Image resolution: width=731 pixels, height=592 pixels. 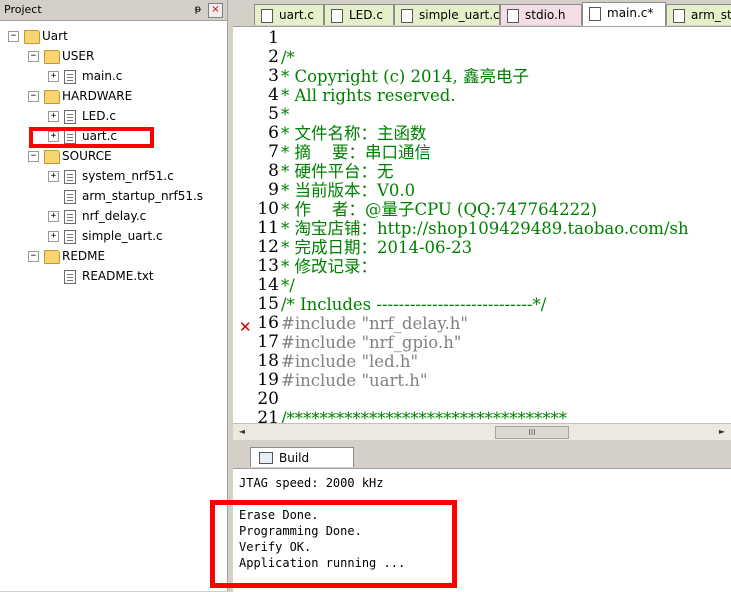 I want to click on tree-item-label: HARDWARE, so click(x=97, y=96).